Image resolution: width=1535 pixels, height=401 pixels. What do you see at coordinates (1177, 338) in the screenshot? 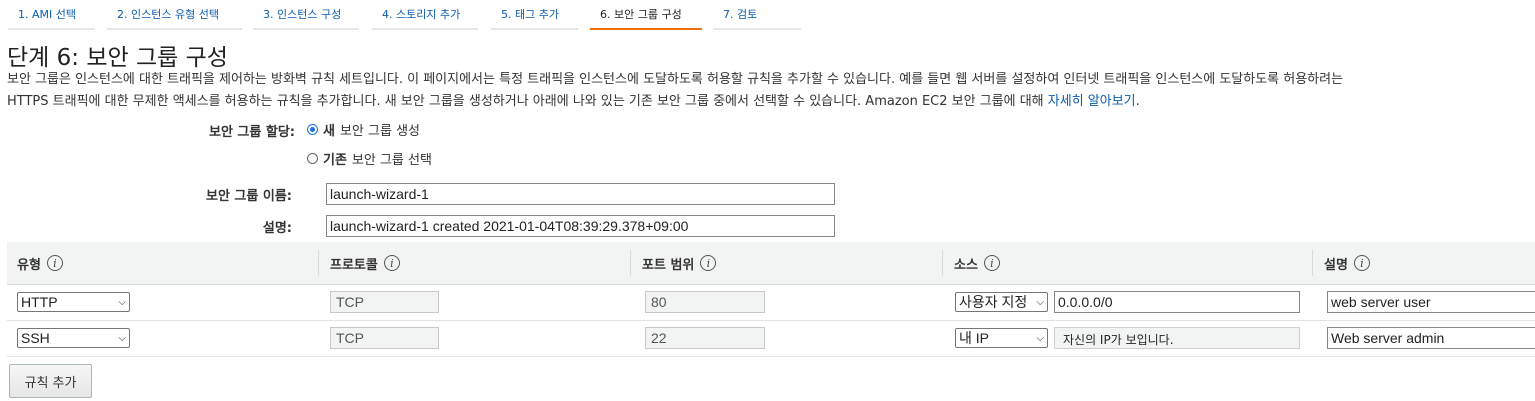
I see `source-ip-note: 자신의 IP가 보입니다.` at bounding box center [1177, 338].